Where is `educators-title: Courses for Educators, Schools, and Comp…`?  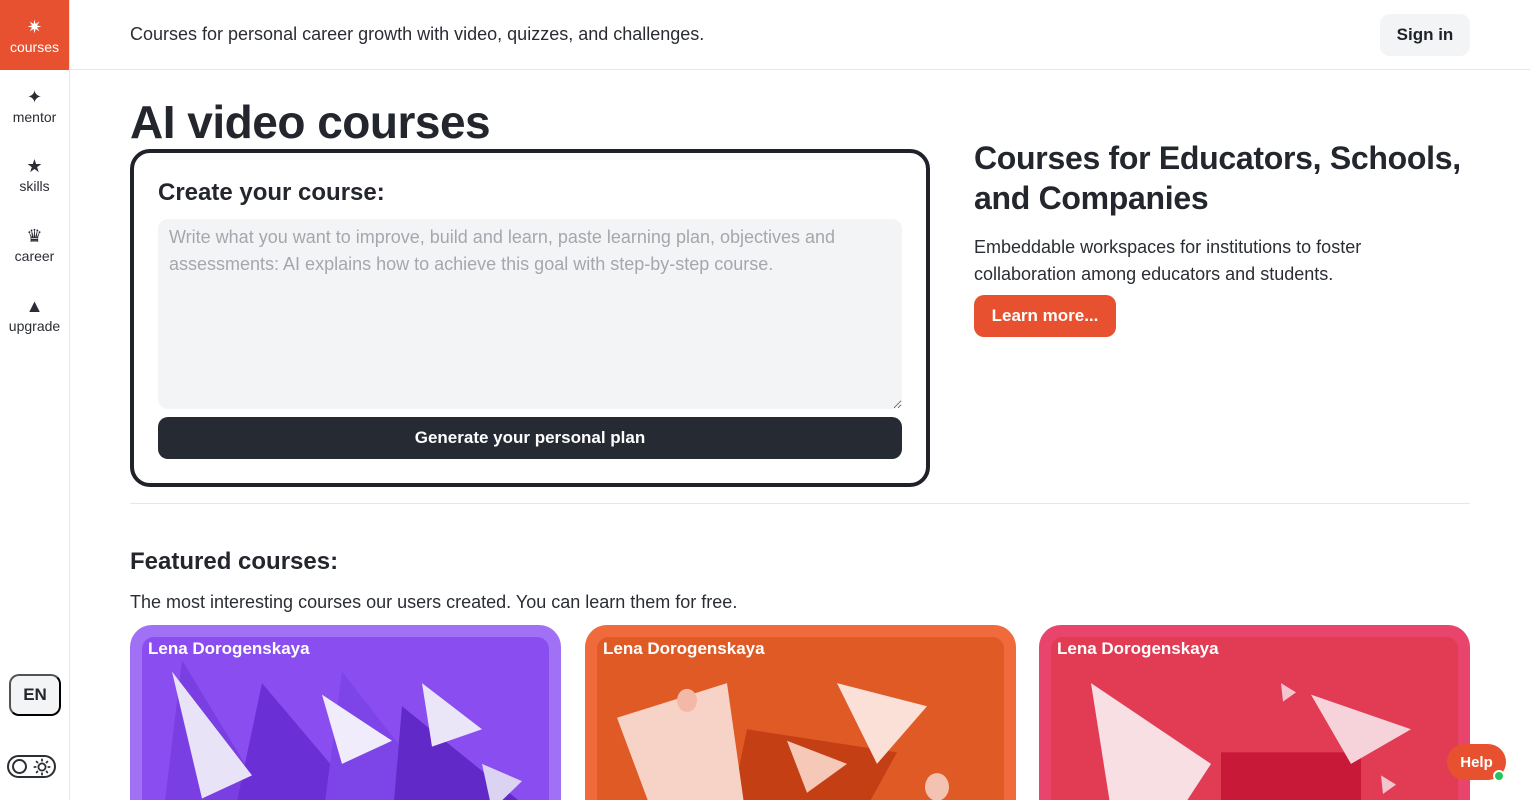 educators-title: Courses for Educators, Schools, and Comp… is located at coordinates (1217, 178).